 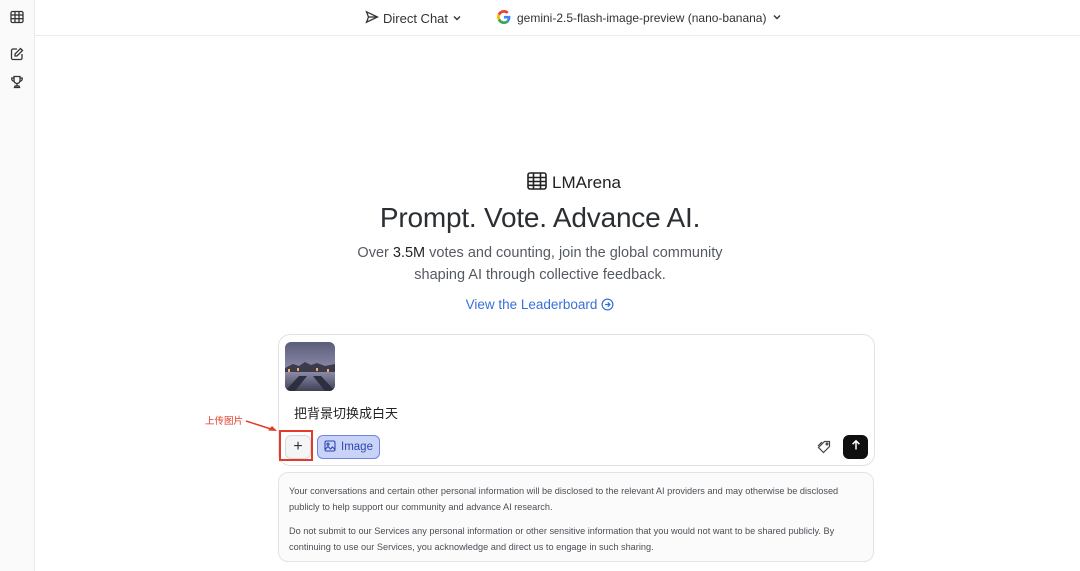 I want to click on image-chip-label: Image, so click(x=357, y=447).